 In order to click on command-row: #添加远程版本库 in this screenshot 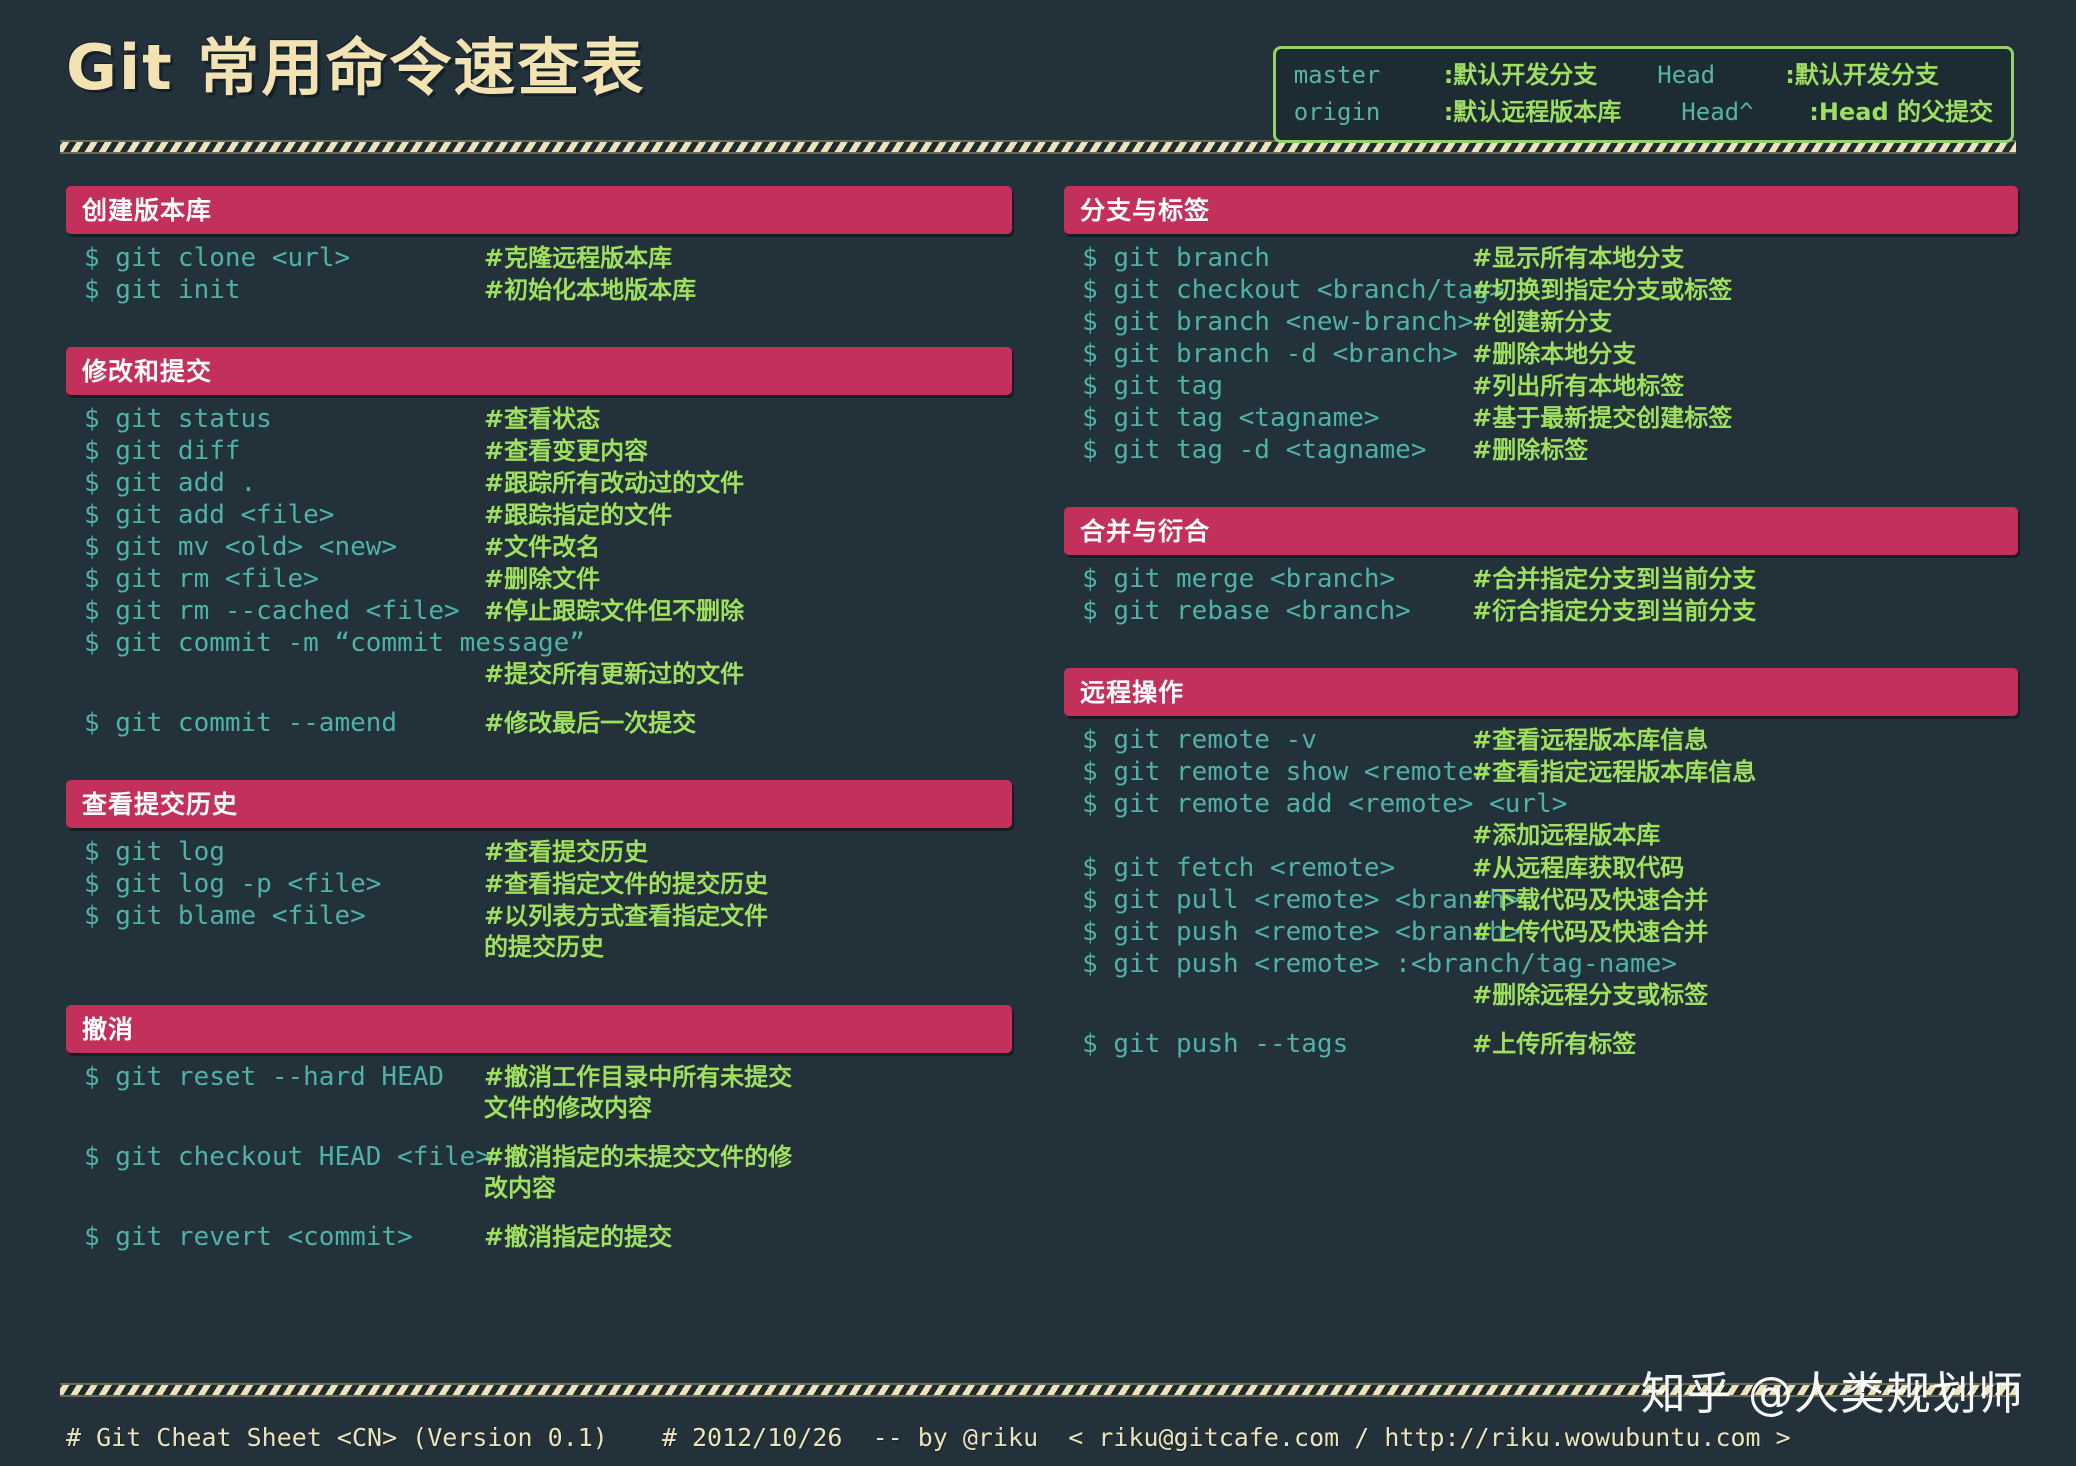, I will do `click(1550, 837)`.